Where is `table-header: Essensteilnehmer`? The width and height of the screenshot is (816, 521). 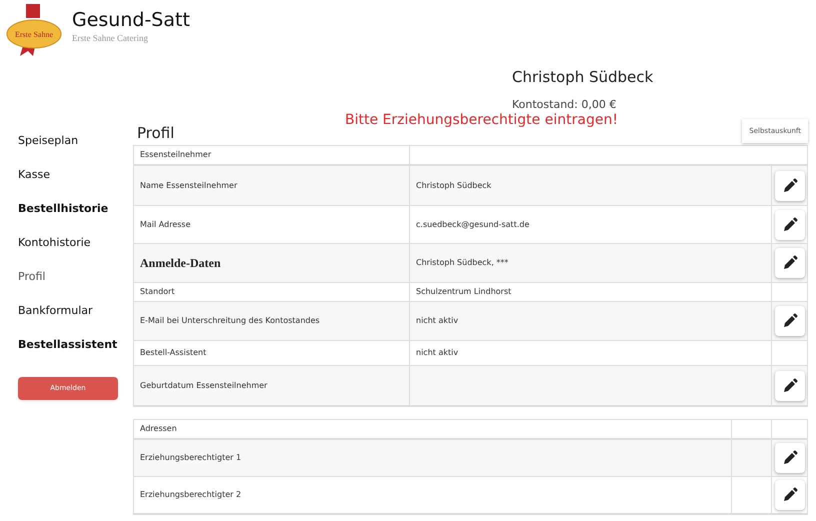 table-header: Essensteilnehmer is located at coordinates (272, 155).